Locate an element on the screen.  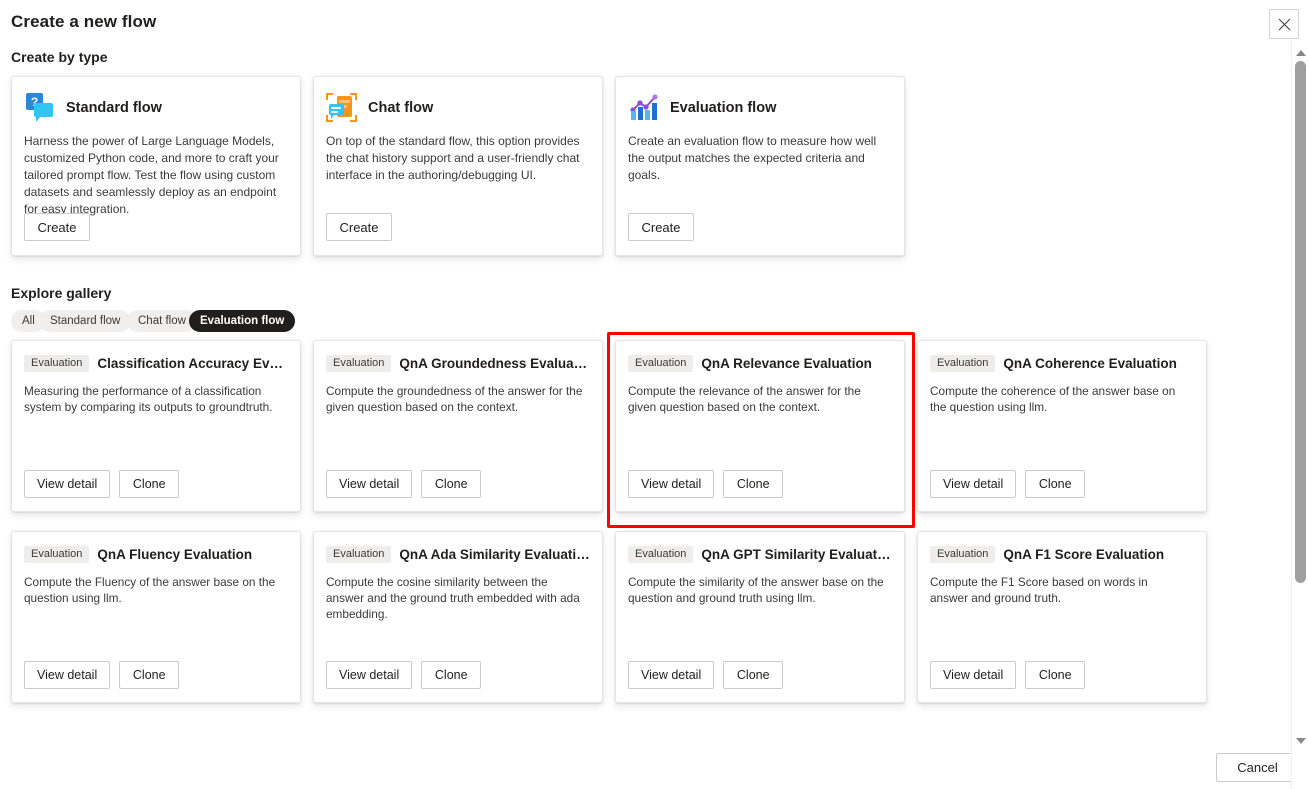
evaluation-flow-icon is located at coordinates (644, 108).